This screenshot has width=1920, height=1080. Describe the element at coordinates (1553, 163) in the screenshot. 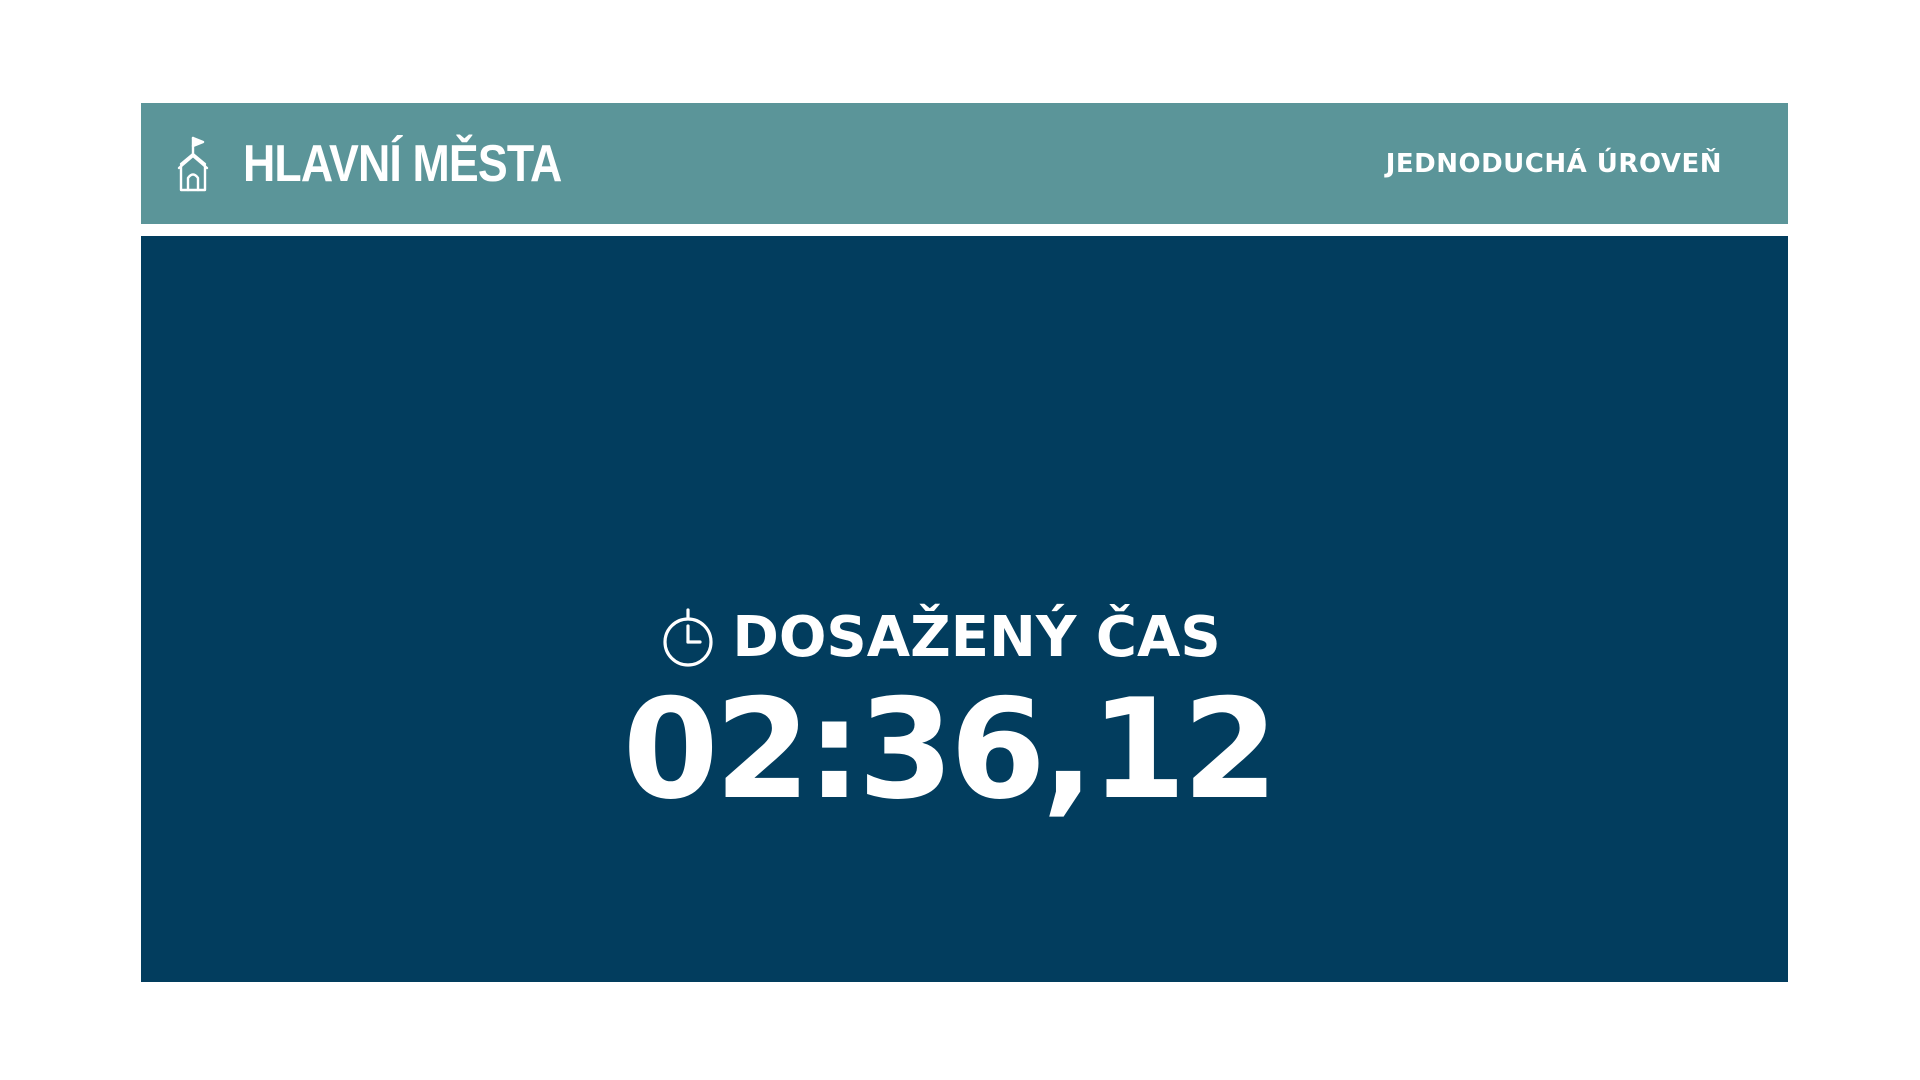

I see `difficulty-level-label: JEDNODUCHÁ ÚROVEŇ` at that location.